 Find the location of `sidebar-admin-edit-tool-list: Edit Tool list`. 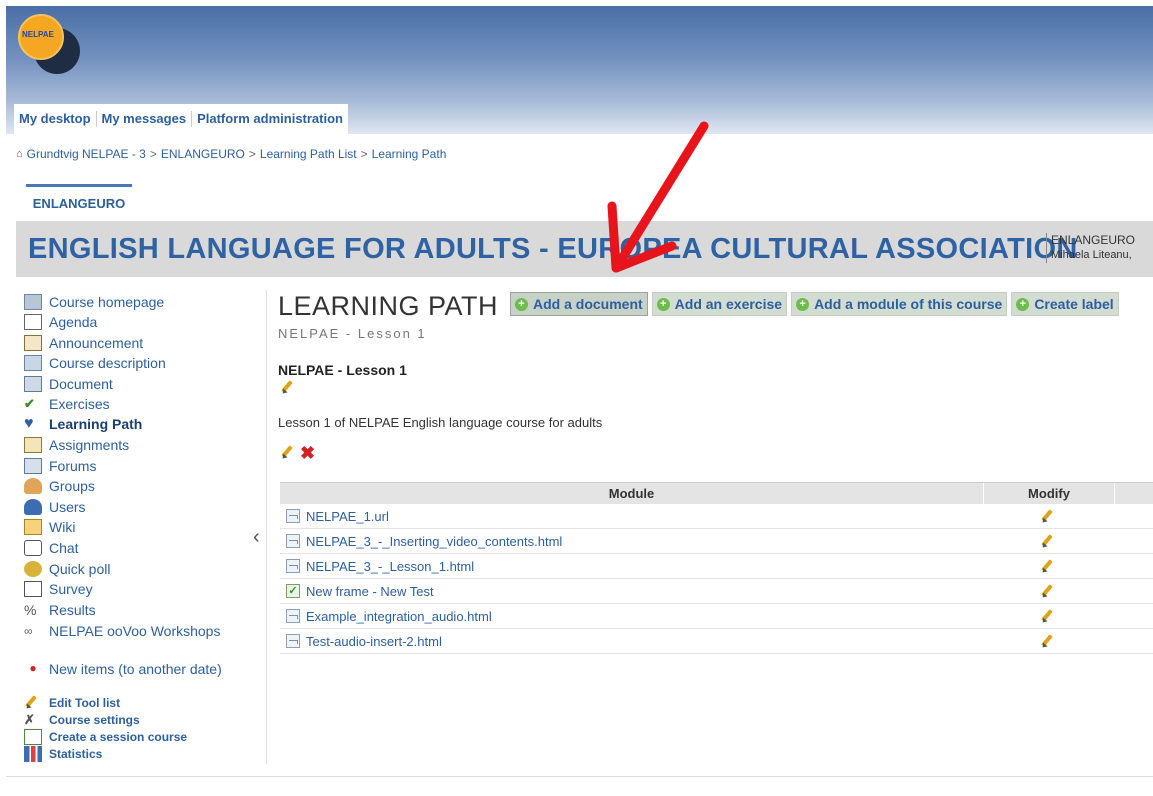

sidebar-admin-edit-tool-list: Edit Tool list is located at coordinates (72, 702).